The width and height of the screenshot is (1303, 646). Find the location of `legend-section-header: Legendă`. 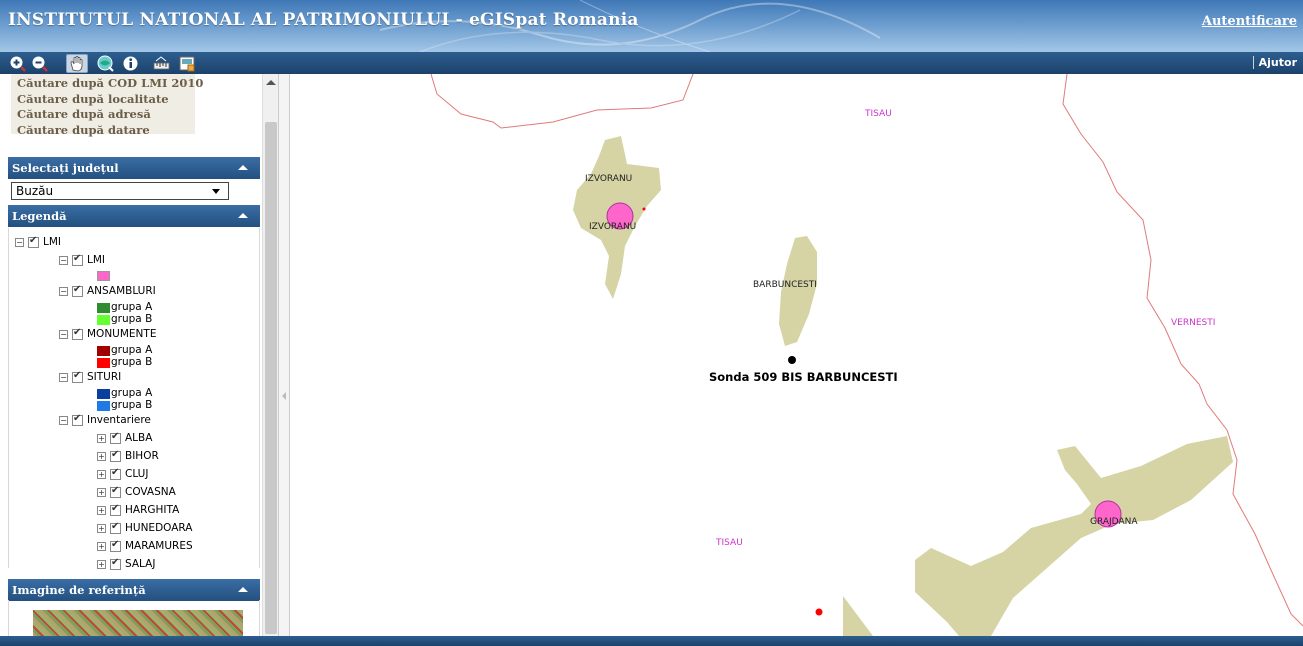

legend-section-header: Legendă is located at coordinates (134, 216).